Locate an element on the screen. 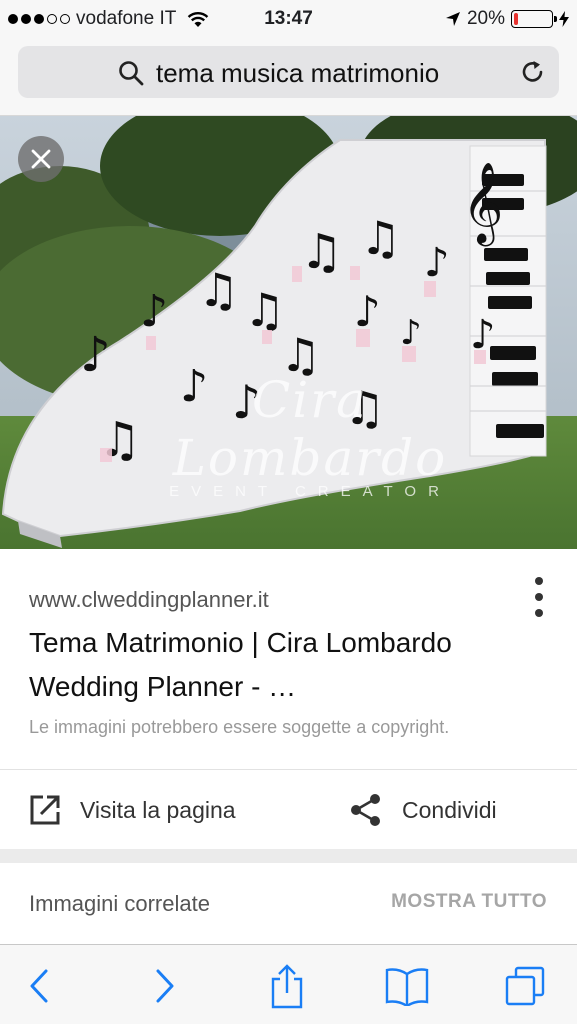  result-actions: Visita la pagina Condividi is located at coordinates (288, 809).